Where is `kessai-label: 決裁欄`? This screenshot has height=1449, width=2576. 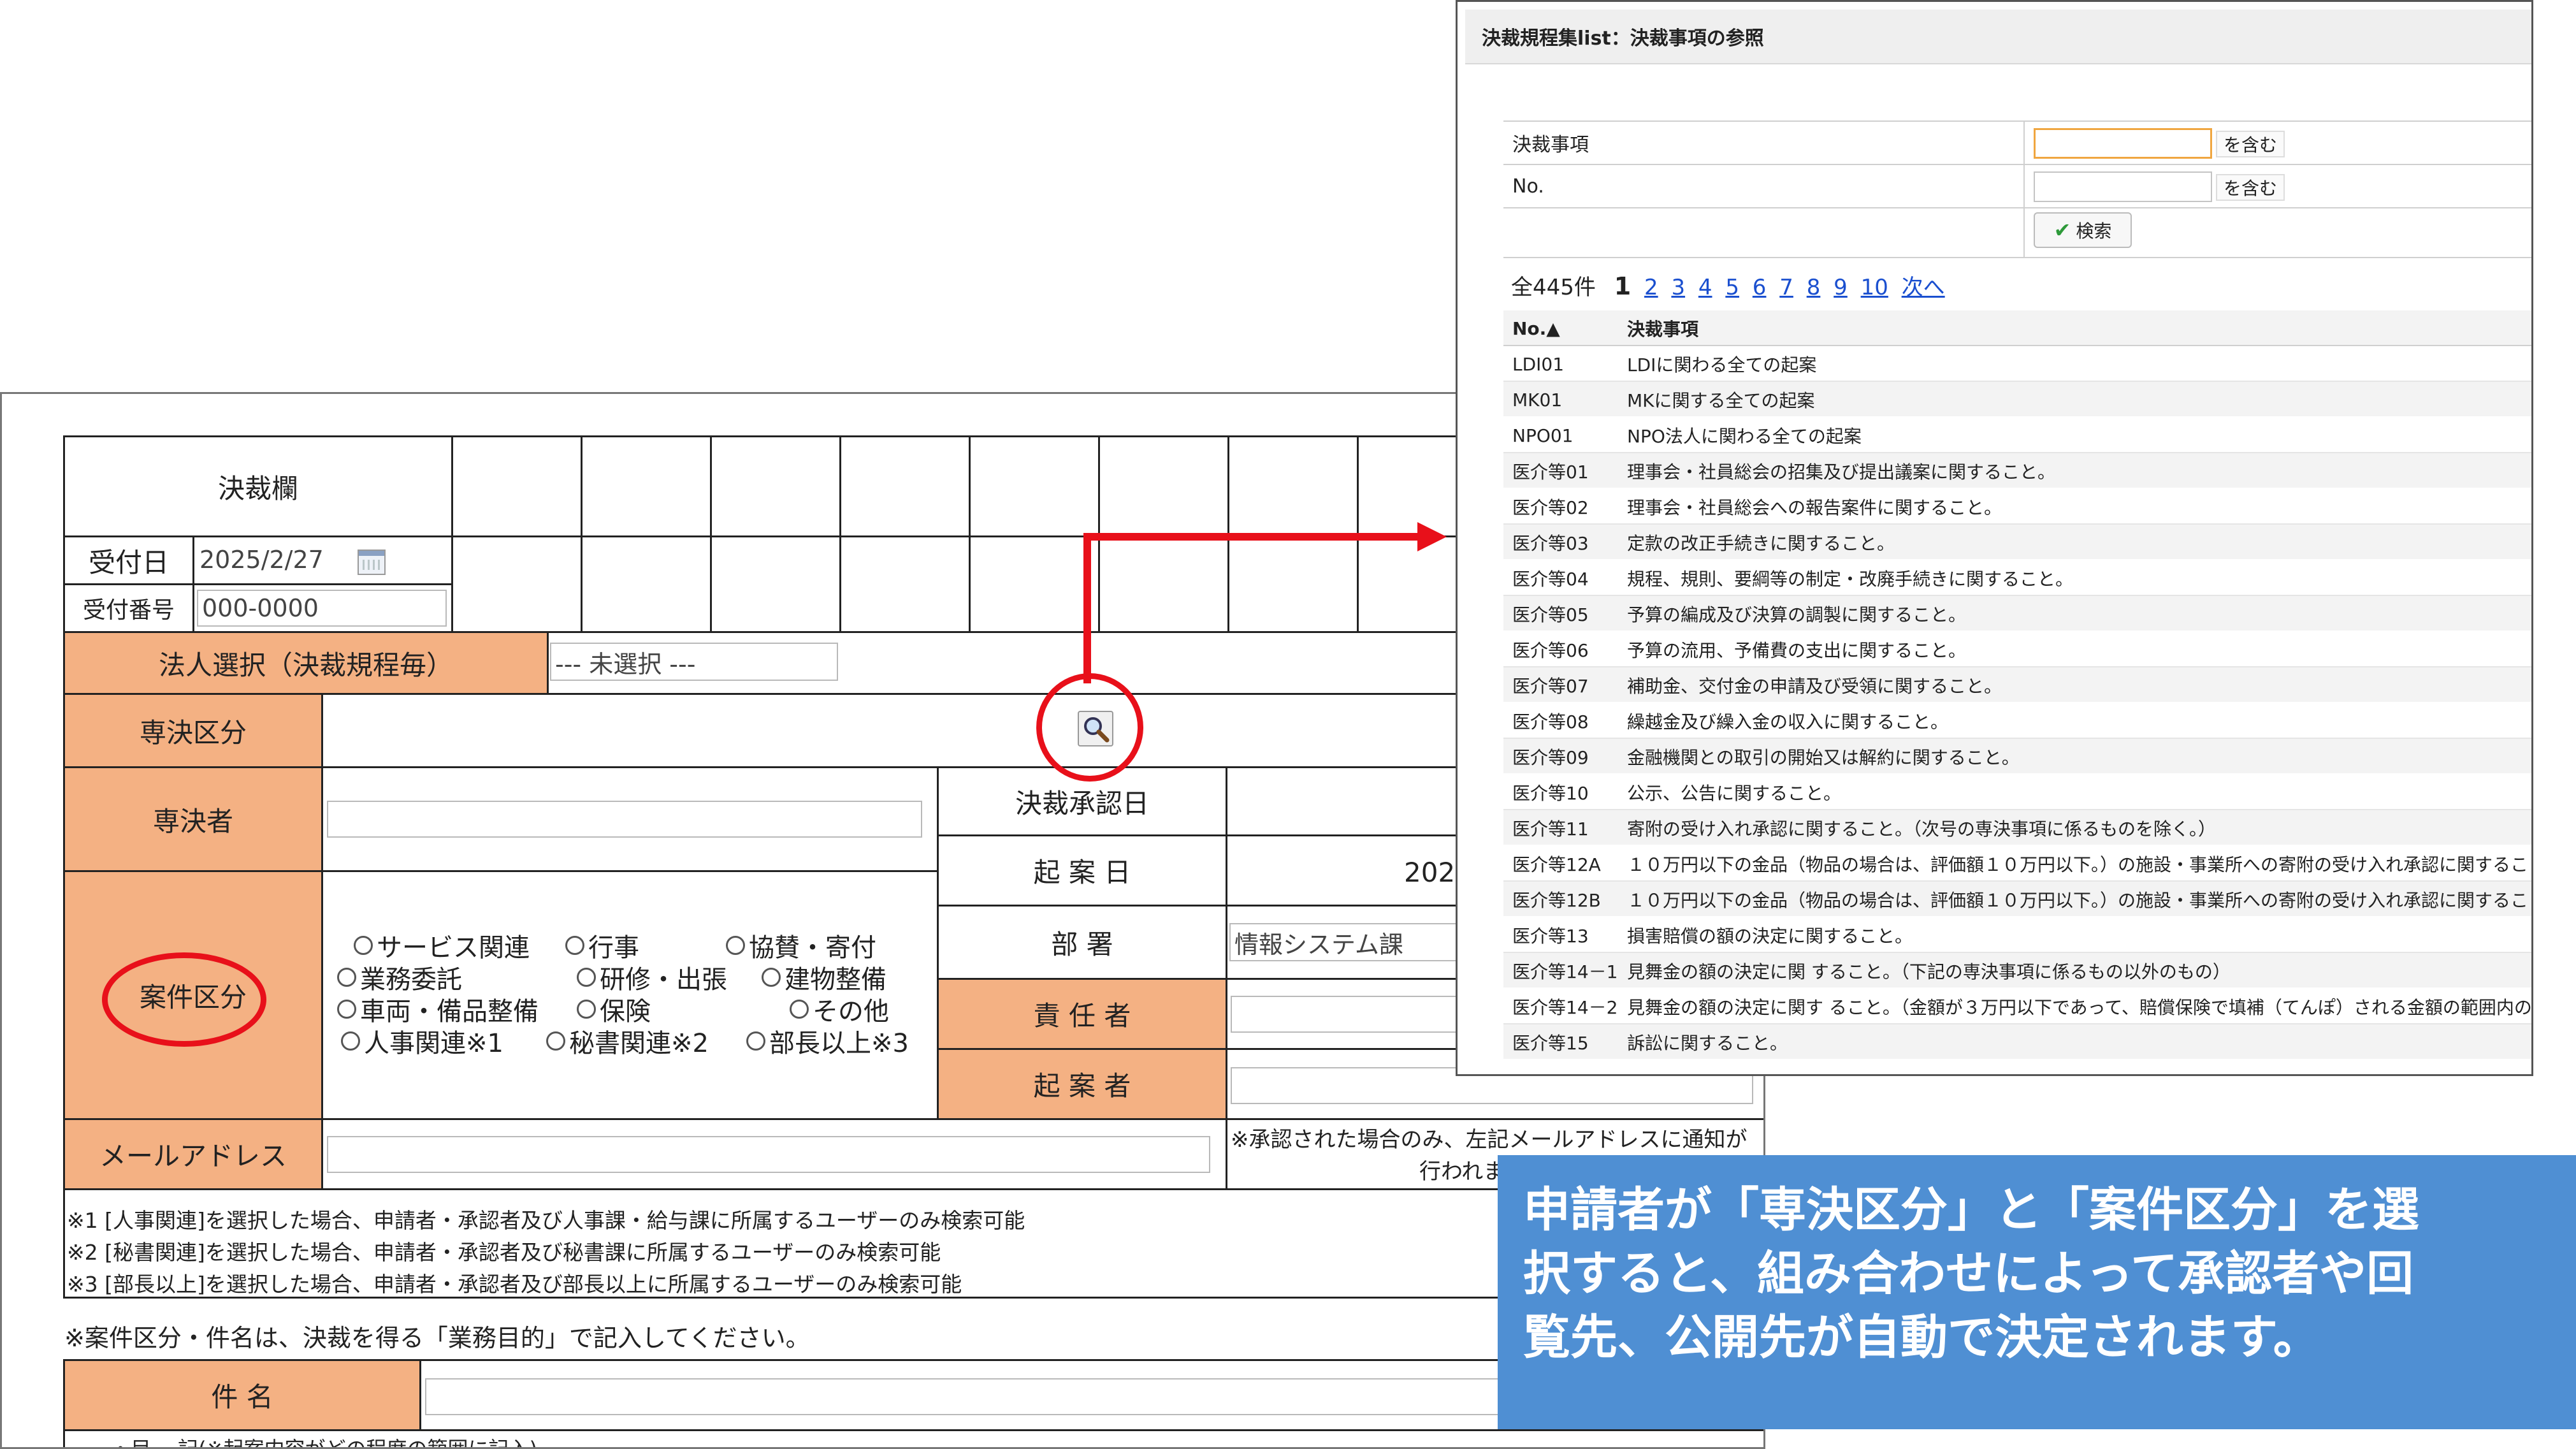 kessai-label: 決裁欄 is located at coordinates (257, 488).